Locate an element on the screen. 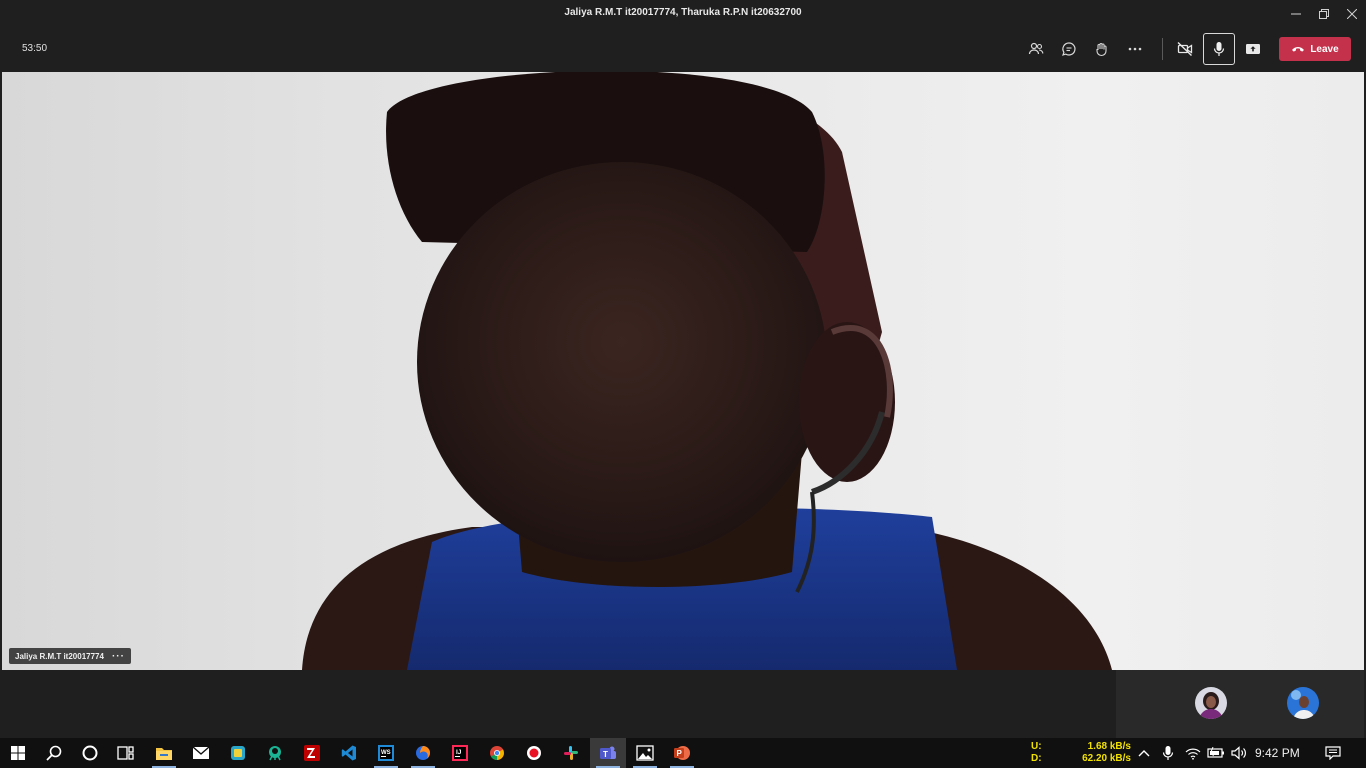 The width and height of the screenshot is (1366, 768). chat-button is located at coordinates (1069, 49).